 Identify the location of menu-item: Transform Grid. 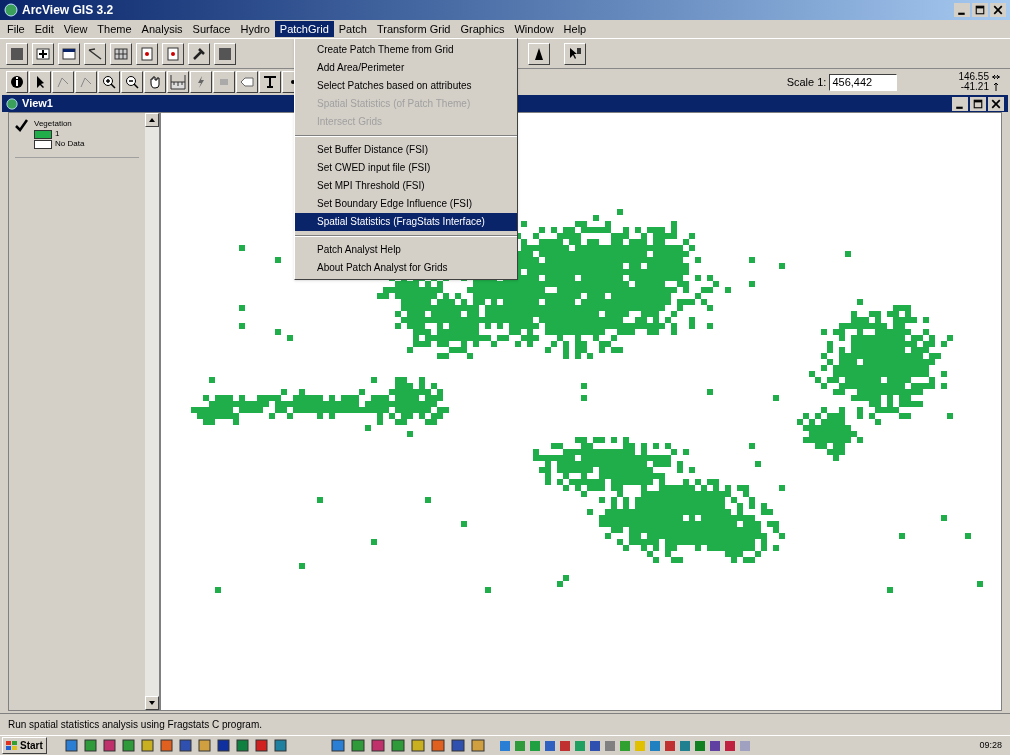
(413, 29).